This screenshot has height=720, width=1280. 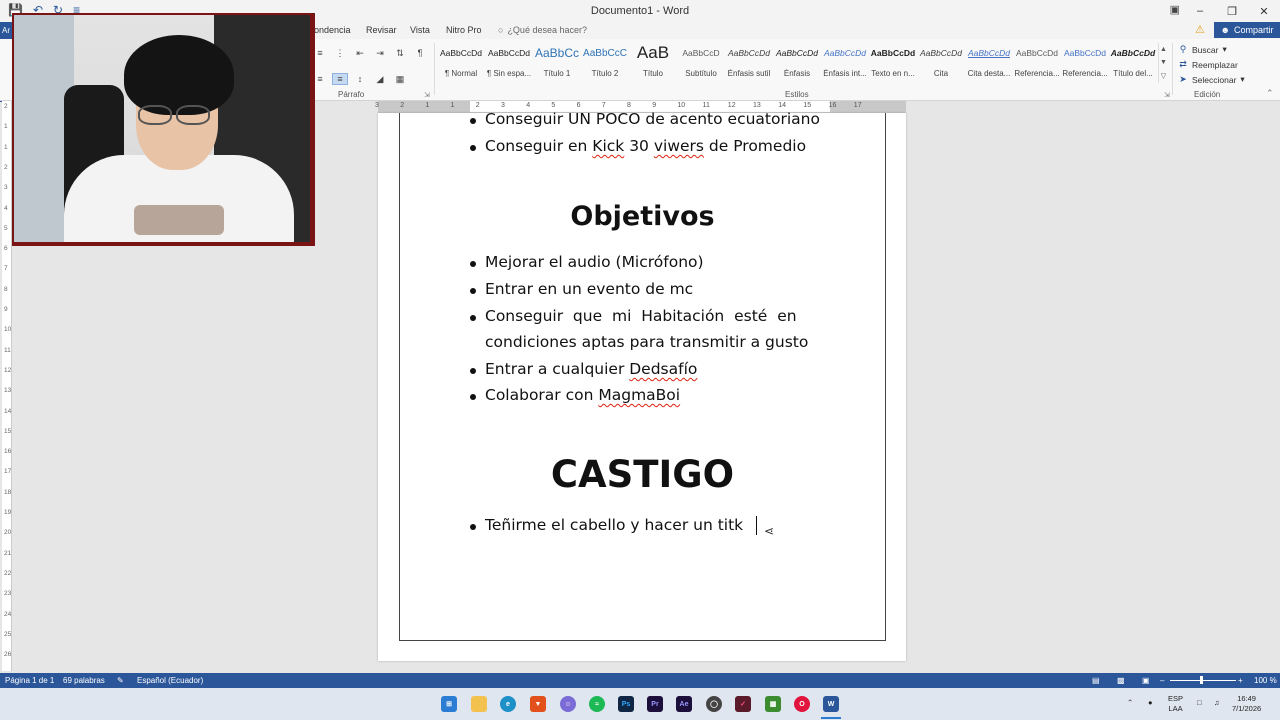 What do you see at coordinates (642, 474) in the screenshot?
I see `castigo-heading: CASTIGO` at bounding box center [642, 474].